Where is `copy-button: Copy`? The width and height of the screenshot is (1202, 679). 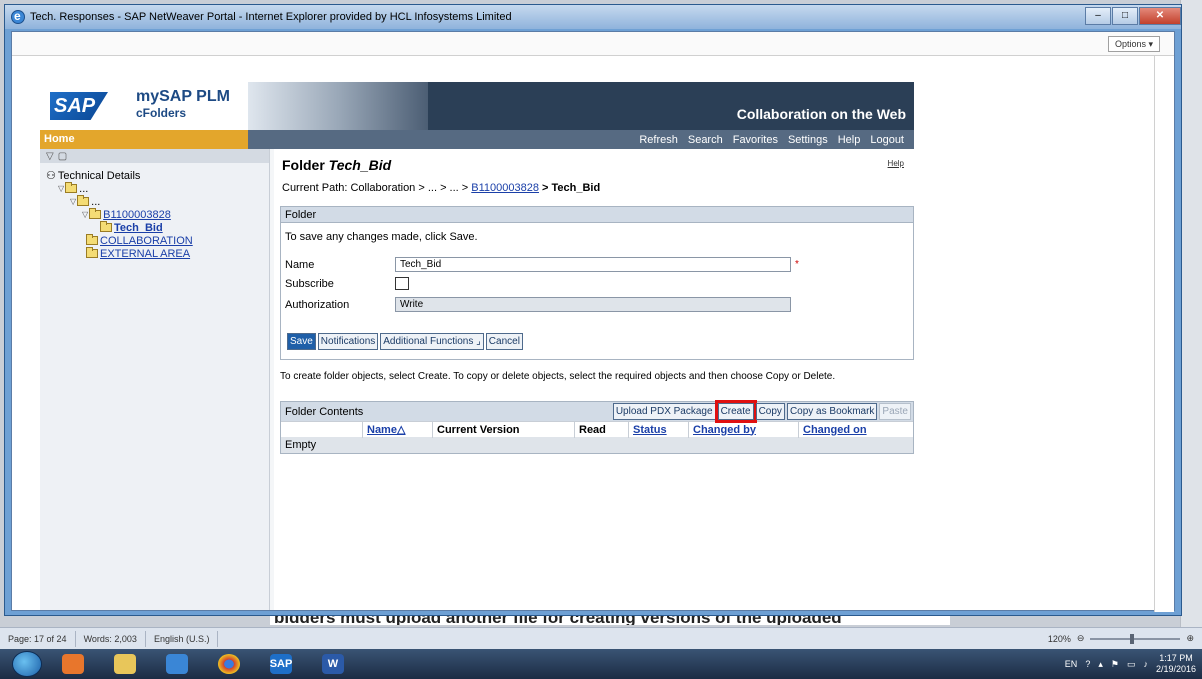
copy-button: Copy is located at coordinates (770, 411).